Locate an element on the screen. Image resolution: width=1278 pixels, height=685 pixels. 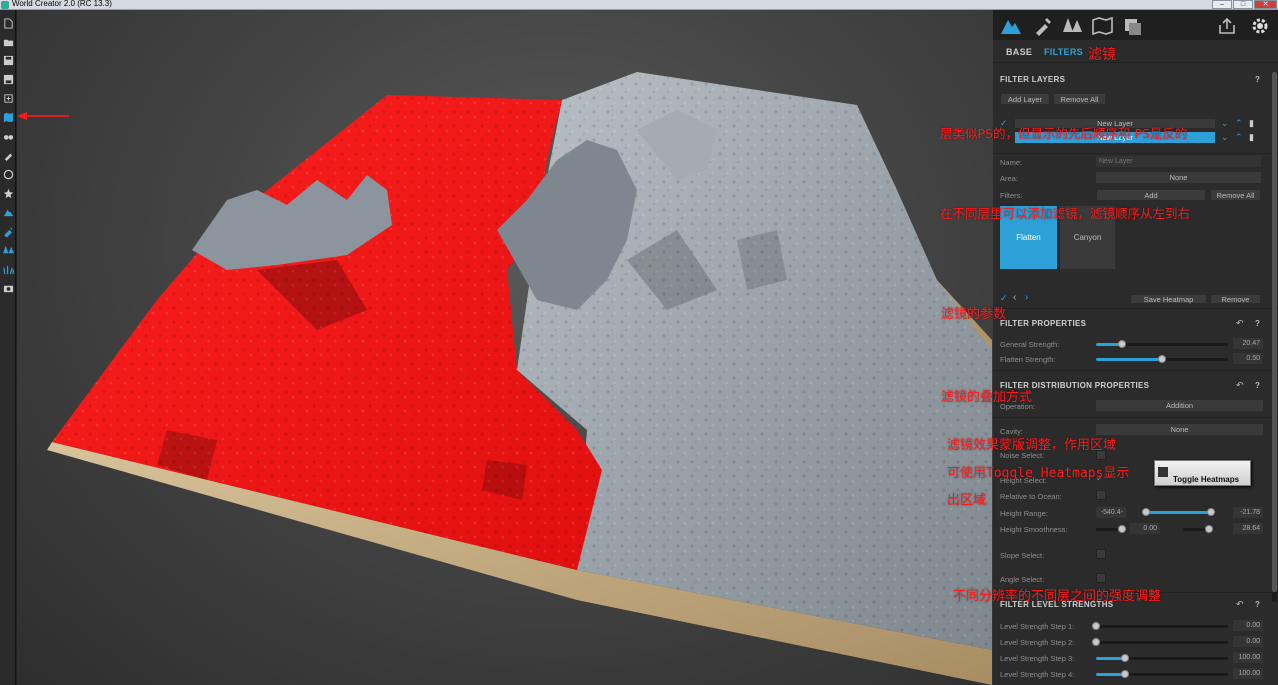
gear-star-icon is located at coordinates (8, 193).